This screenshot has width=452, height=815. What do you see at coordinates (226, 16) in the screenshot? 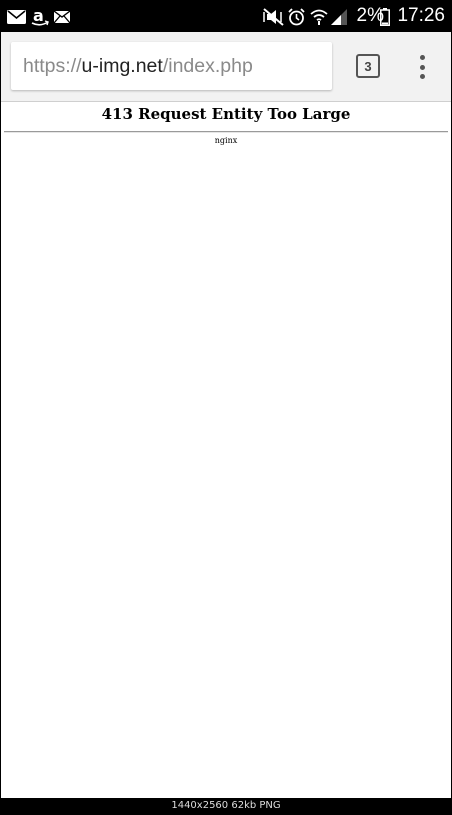
I see `status-bar: a 2% 17:26` at bounding box center [226, 16].